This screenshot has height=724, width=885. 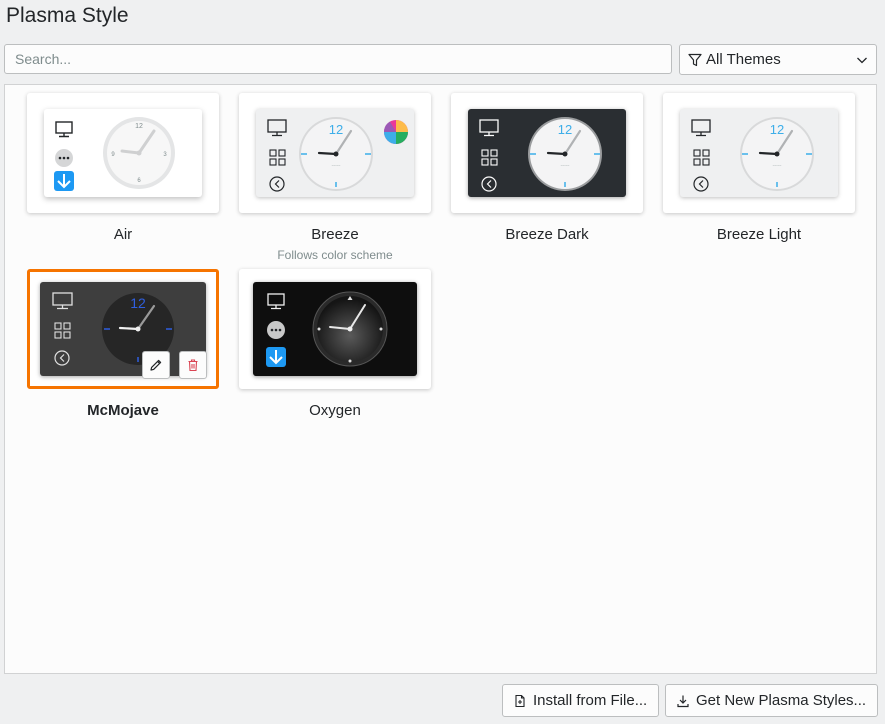 What do you see at coordinates (547, 234) in the screenshot?
I see `theme-name: Breeze Dark` at bounding box center [547, 234].